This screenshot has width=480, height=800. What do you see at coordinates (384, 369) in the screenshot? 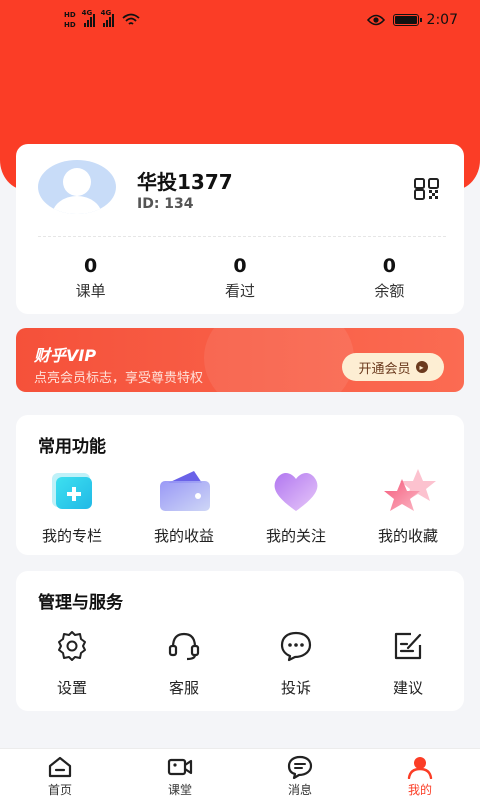
I see `open-membership-label: 开通会员` at bounding box center [384, 369].